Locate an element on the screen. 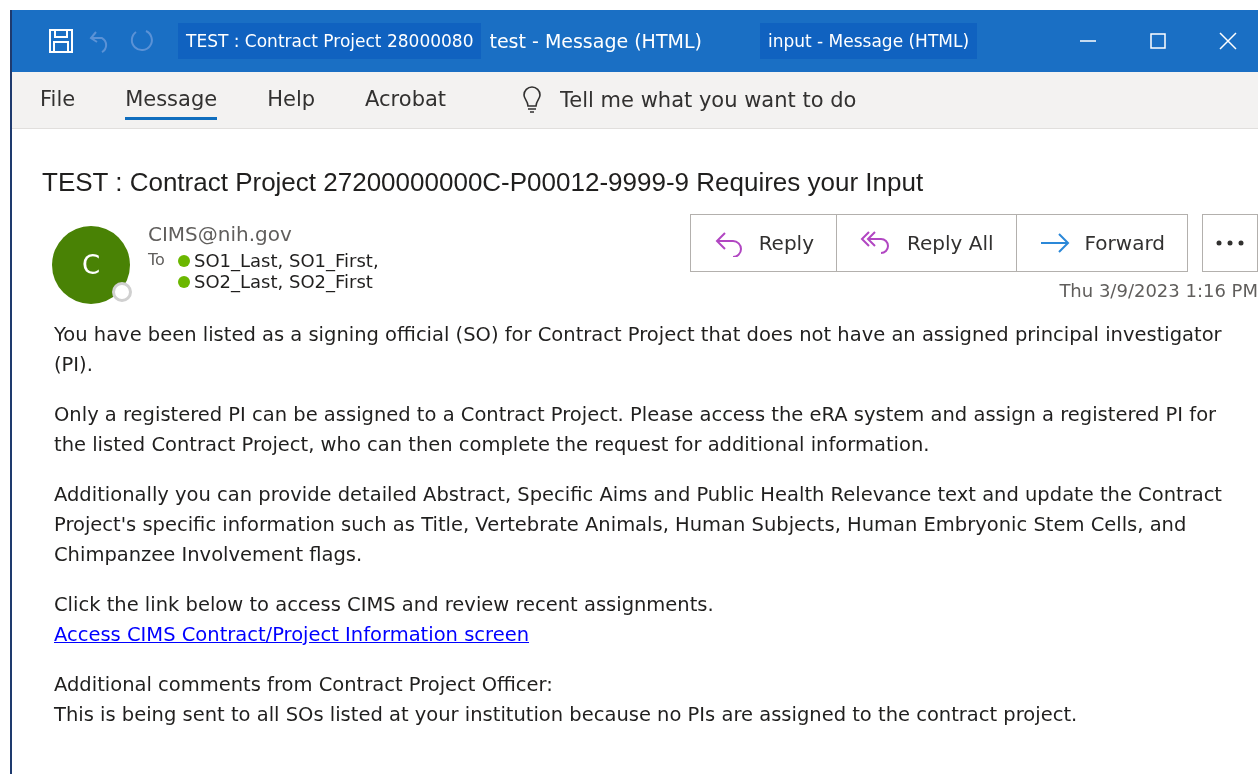 This screenshot has height=774, width=1258. body-paragraph: This is being sent to all SOs listed at your institution because no PIs are assigned to the contract project. is located at coordinates (566, 715).